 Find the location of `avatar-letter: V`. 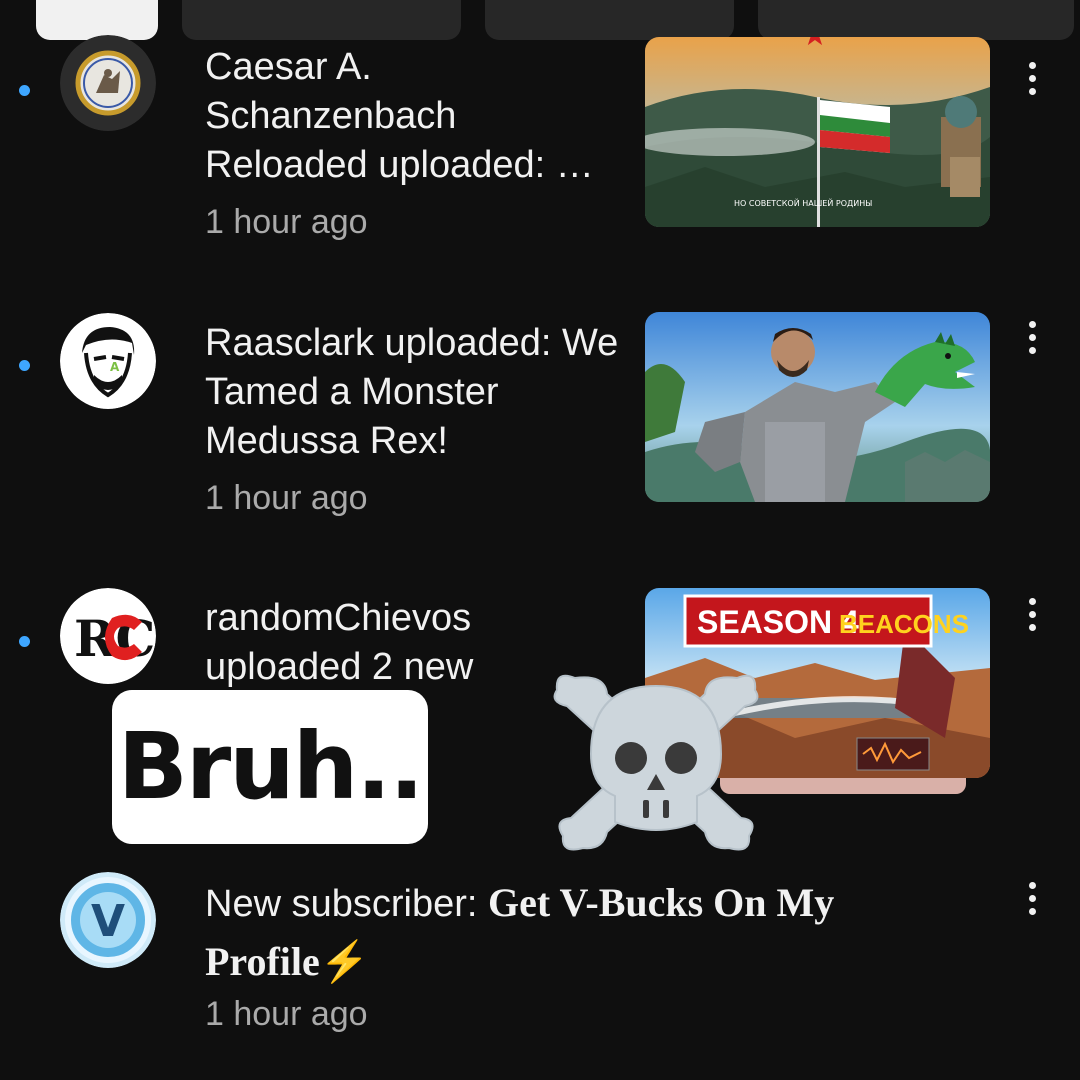

avatar-letter: V is located at coordinates (108, 921).